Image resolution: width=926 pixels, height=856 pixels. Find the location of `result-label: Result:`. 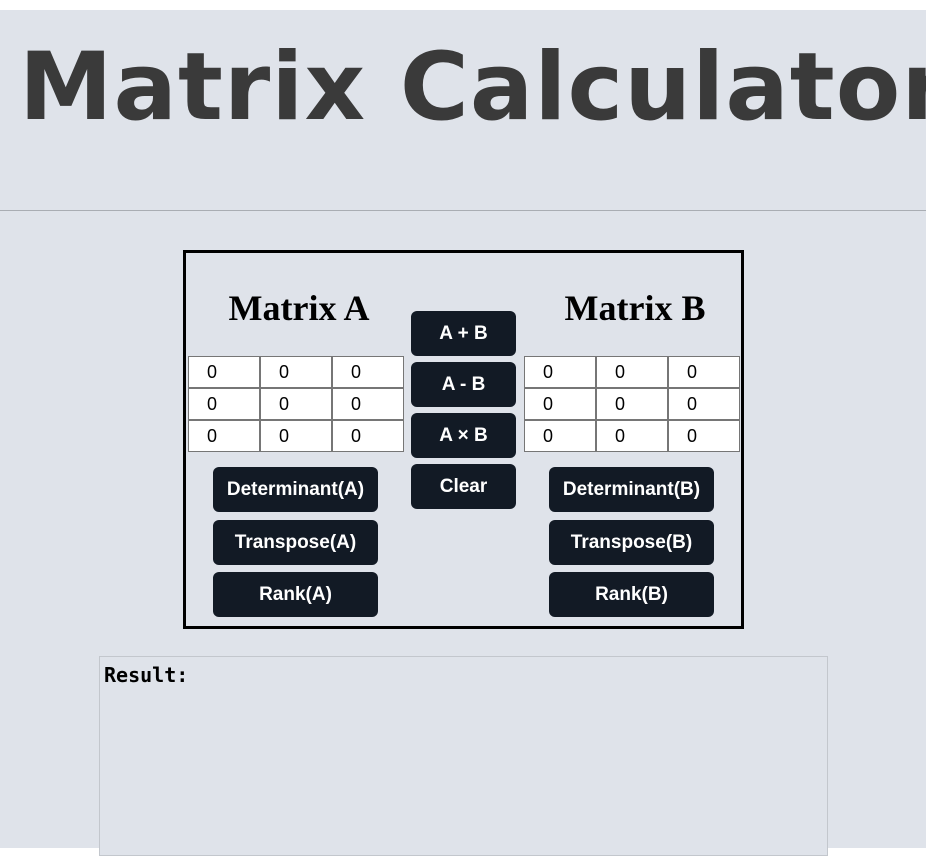

result-label: Result: is located at coordinates (146, 675).